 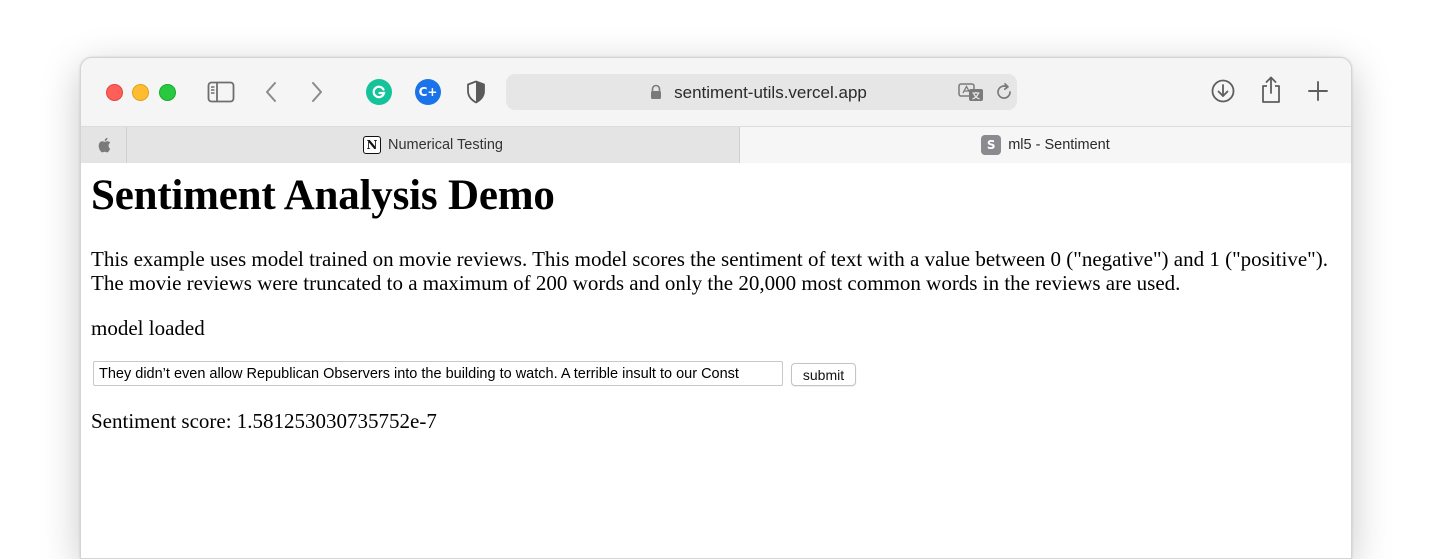 What do you see at coordinates (1059, 145) in the screenshot?
I see `tab-label: ml5 - Sentiment` at bounding box center [1059, 145].